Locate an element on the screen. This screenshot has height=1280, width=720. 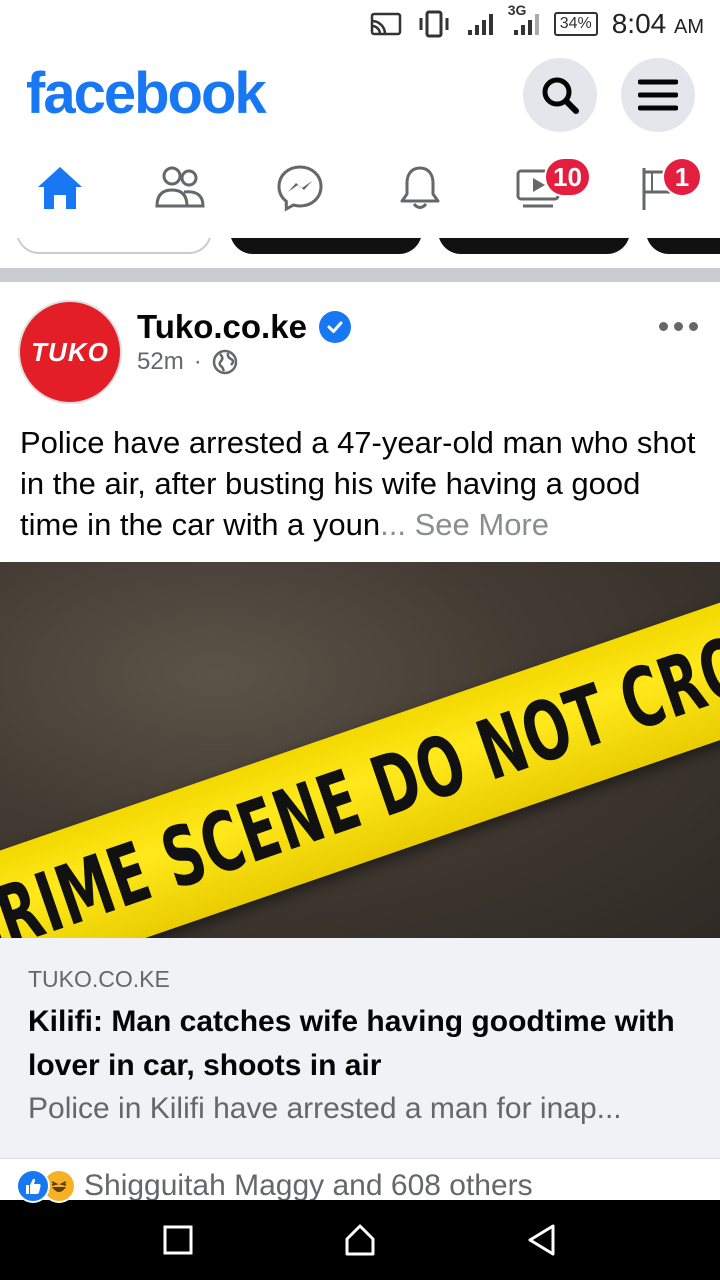
clock: 8:04 AM is located at coordinates (657, 23).